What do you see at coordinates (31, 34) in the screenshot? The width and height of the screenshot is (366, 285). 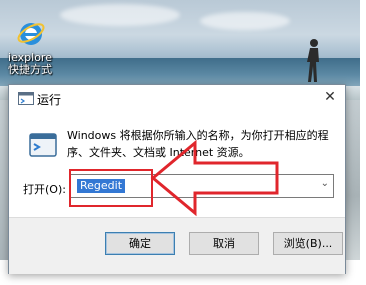 I see `internet-explorer-icon` at bounding box center [31, 34].